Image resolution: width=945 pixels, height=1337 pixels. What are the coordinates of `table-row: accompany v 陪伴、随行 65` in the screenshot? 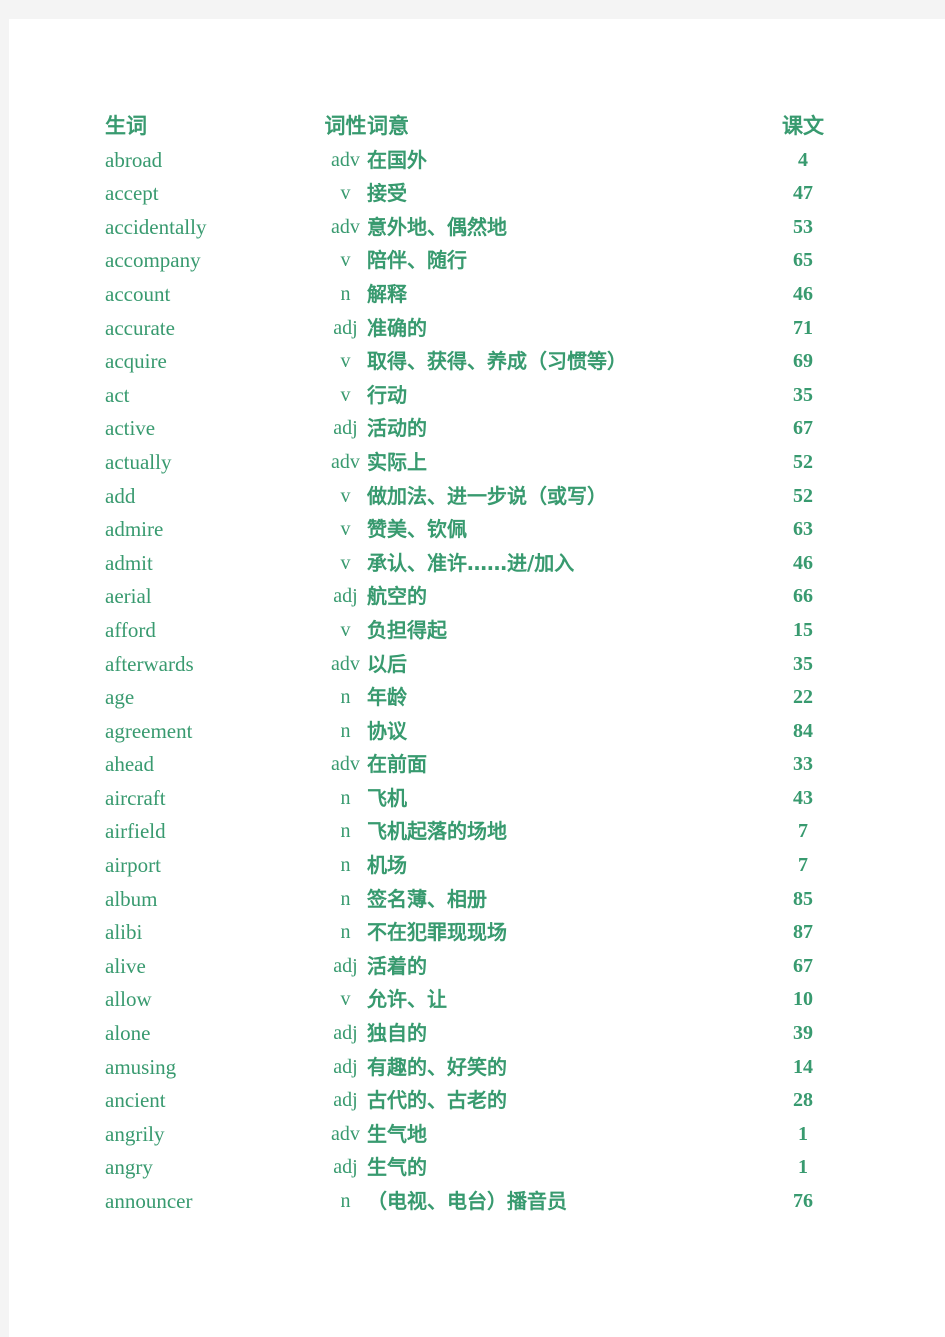 It's located at (477, 261).